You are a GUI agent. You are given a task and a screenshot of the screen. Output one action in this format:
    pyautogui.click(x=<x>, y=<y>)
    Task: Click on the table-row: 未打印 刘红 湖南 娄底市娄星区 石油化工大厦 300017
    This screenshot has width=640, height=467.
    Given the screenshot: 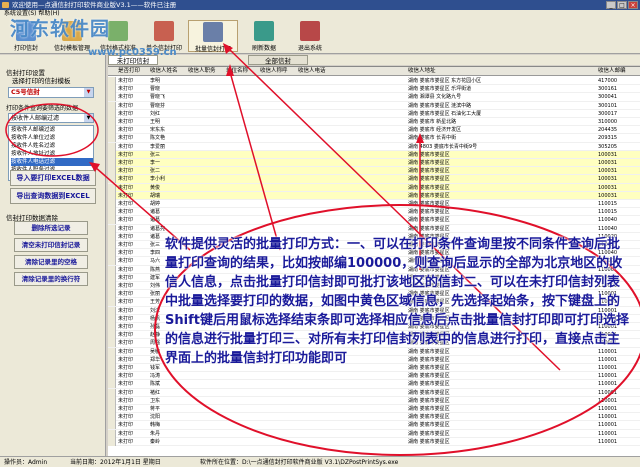 What is the action you would take?
    pyautogui.click(x=374, y=113)
    